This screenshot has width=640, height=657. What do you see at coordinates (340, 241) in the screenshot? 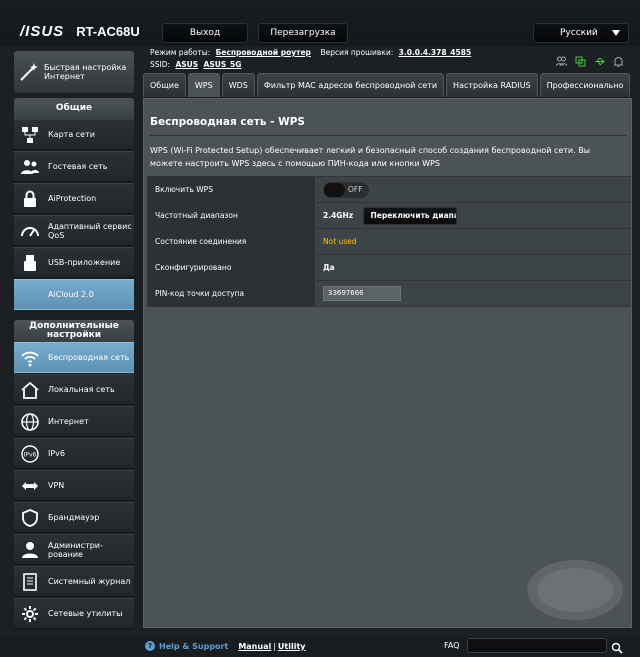
I see `connection-status-value: Not used` at bounding box center [340, 241].